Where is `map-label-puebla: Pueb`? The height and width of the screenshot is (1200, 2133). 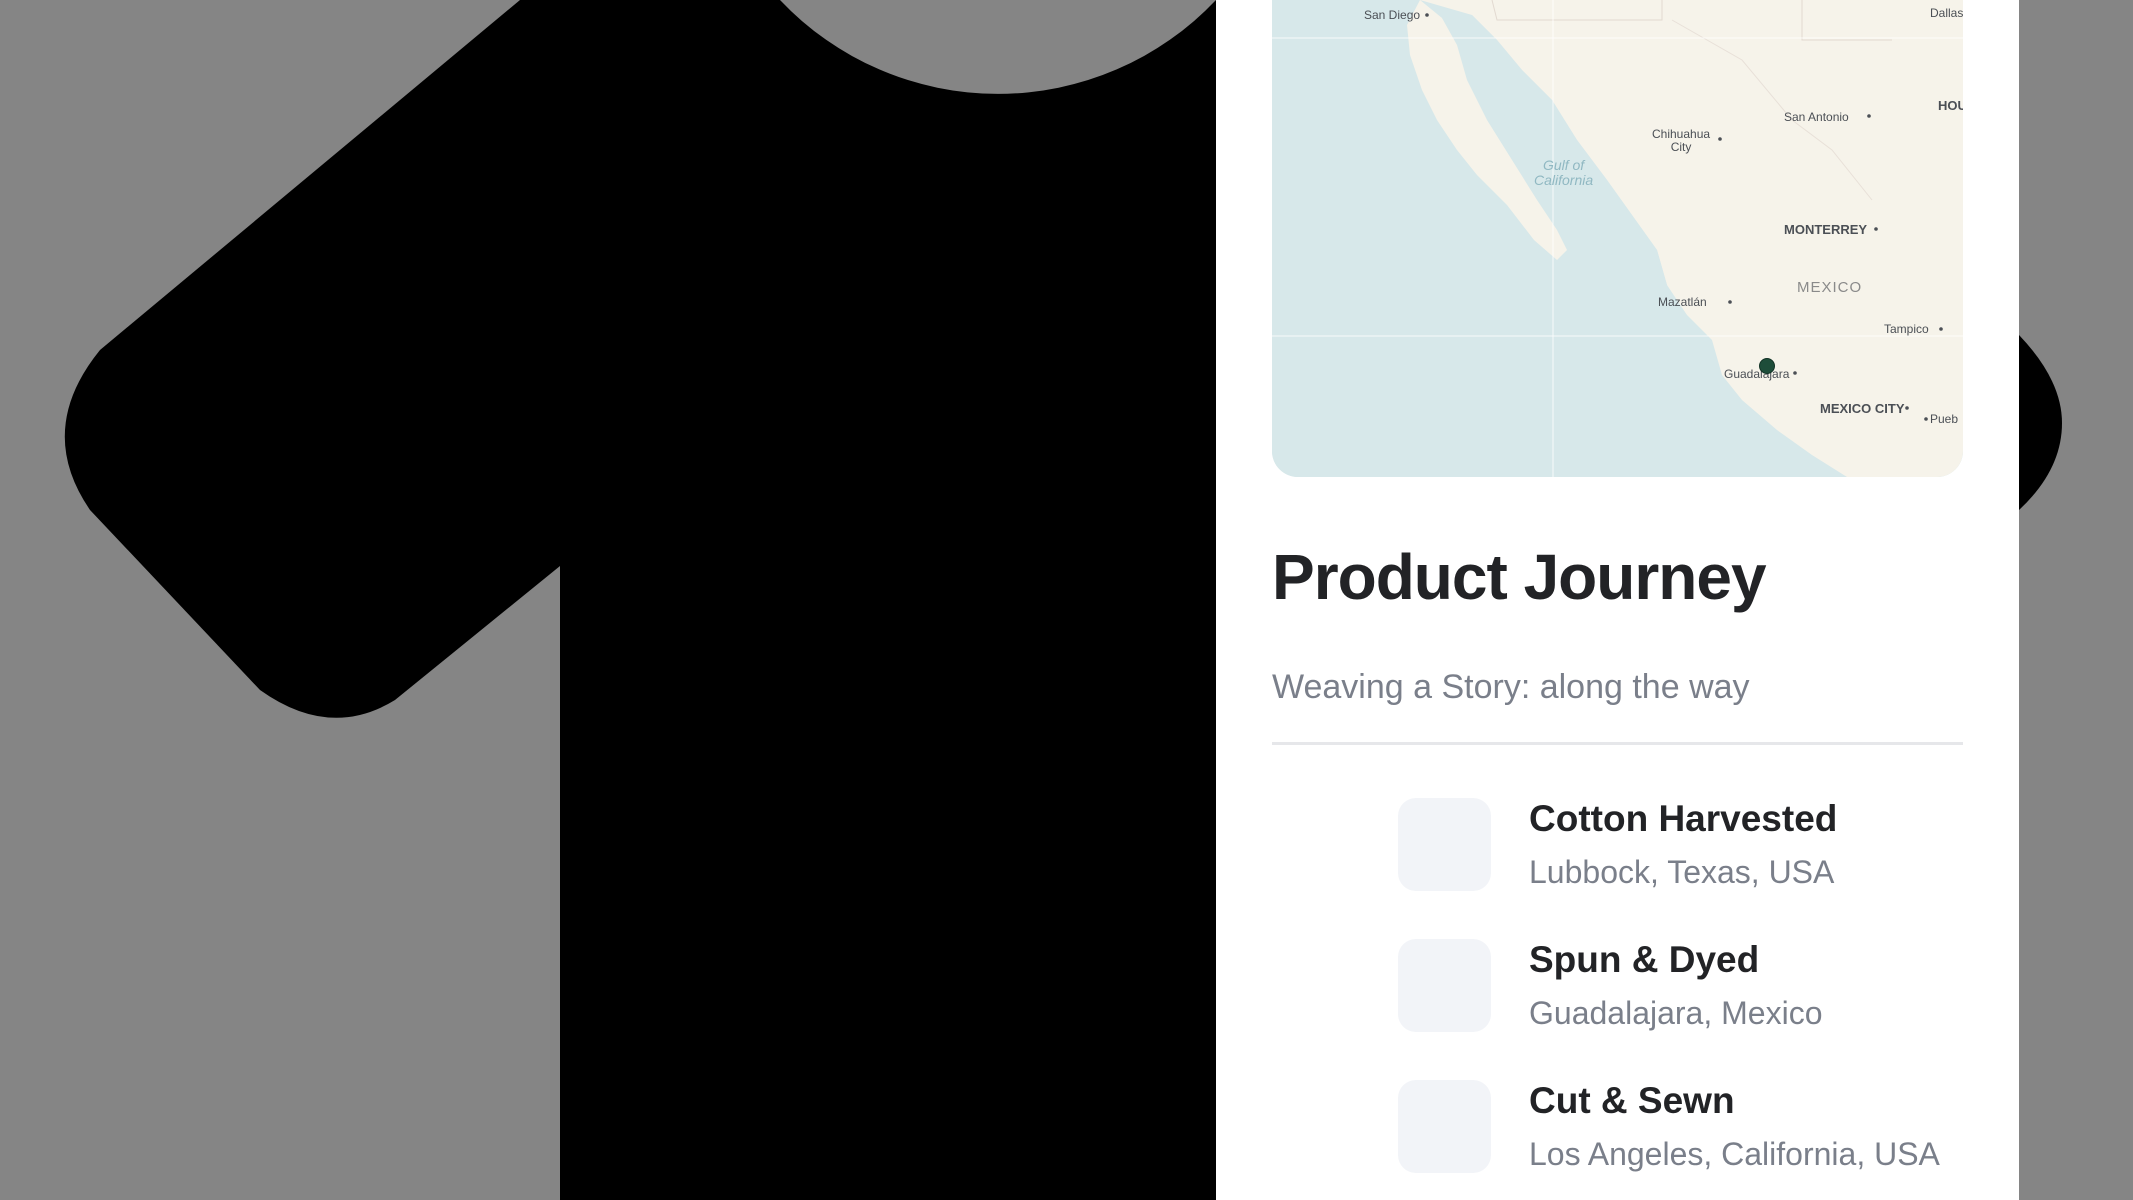 map-label-puebla: Pueb is located at coordinates (1944, 419).